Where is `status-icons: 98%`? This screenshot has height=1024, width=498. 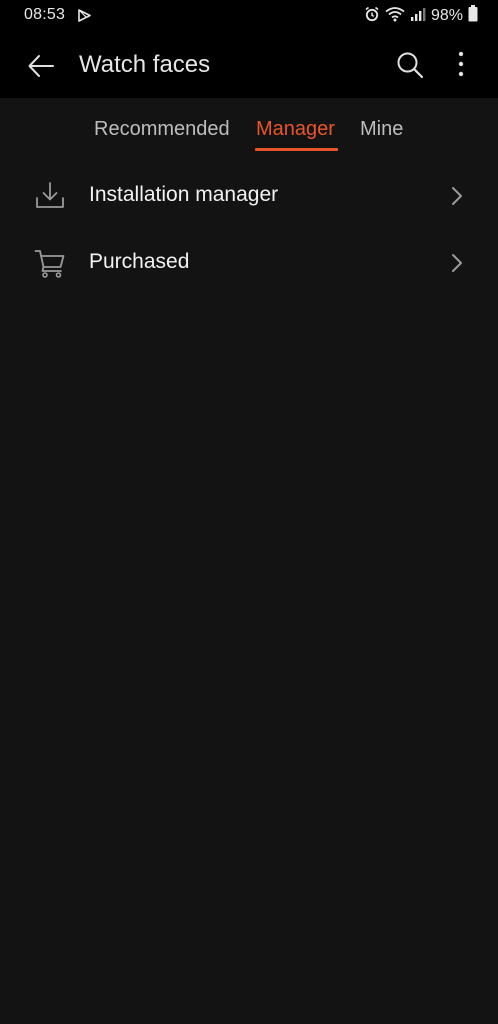 status-icons: 98% is located at coordinates (418, 16).